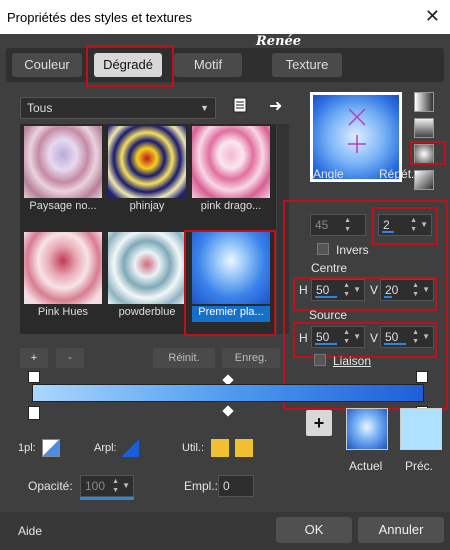 The image size is (450, 550). What do you see at coordinates (374, 338) in the screenshot?
I see `source-v-label: V` at bounding box center [374, 338].